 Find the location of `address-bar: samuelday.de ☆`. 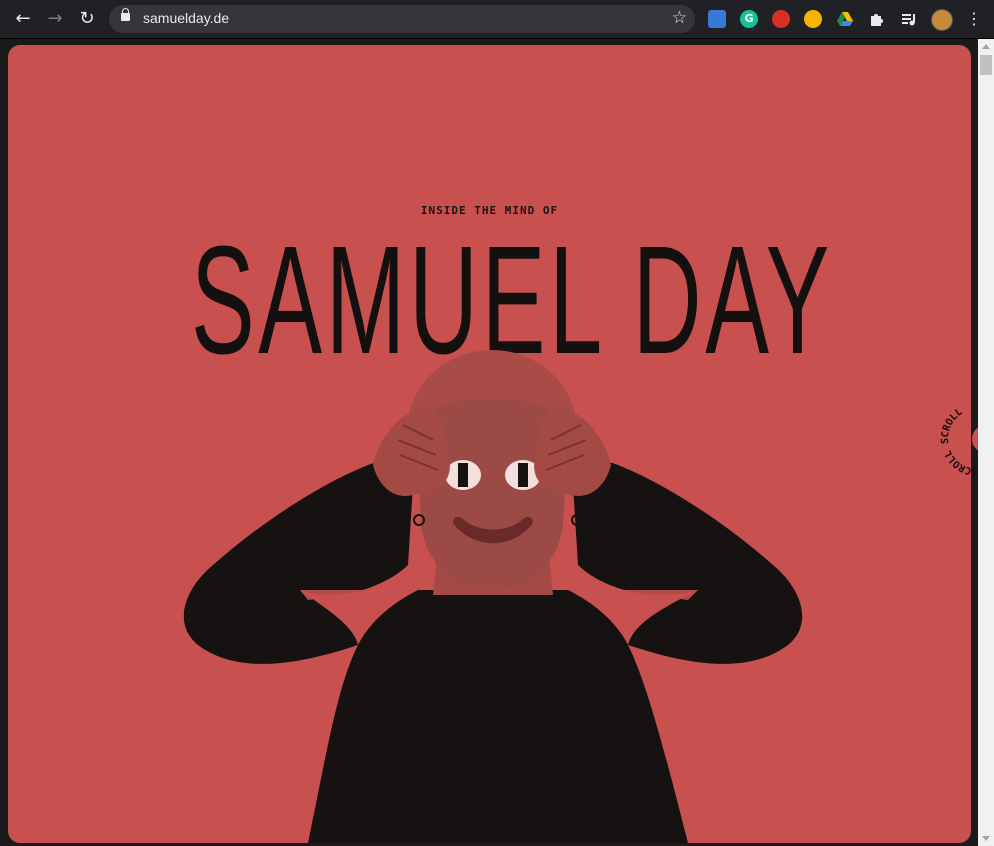

address-bar: samuelday.de ☆ is located at coordinates (402, 19).